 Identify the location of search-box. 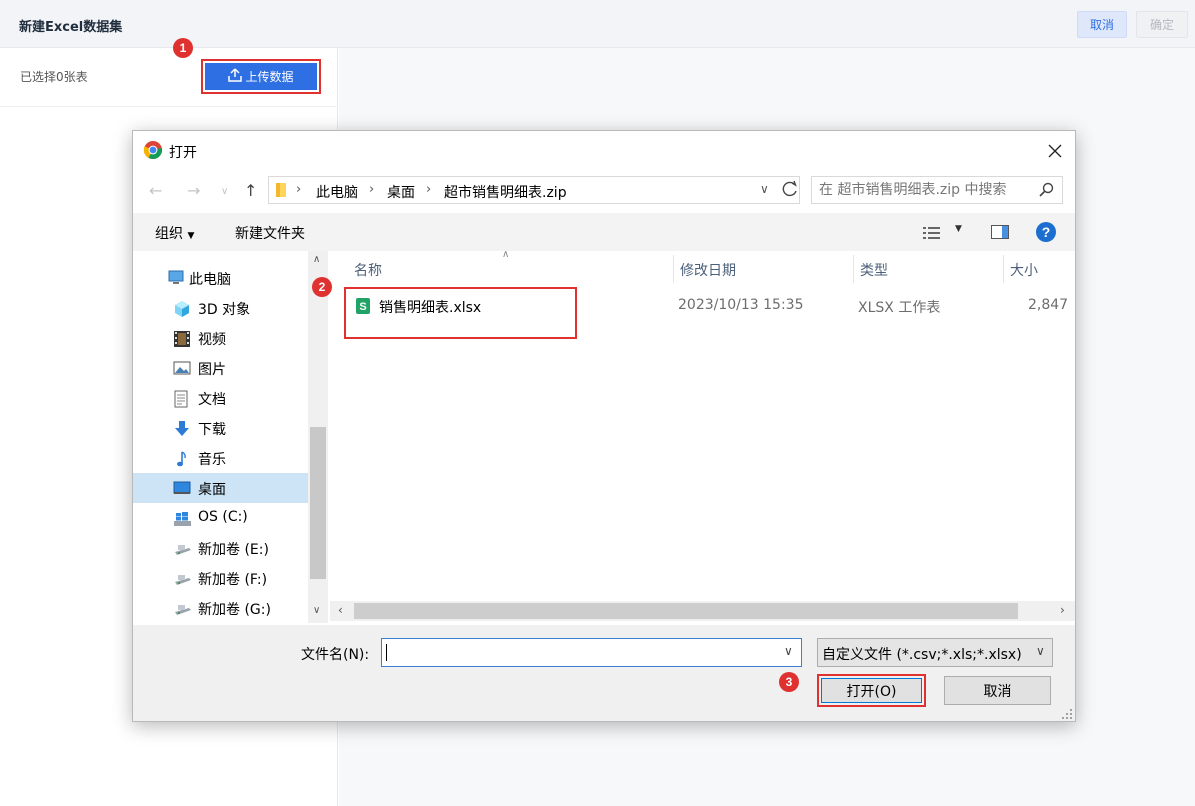
(937, 190).